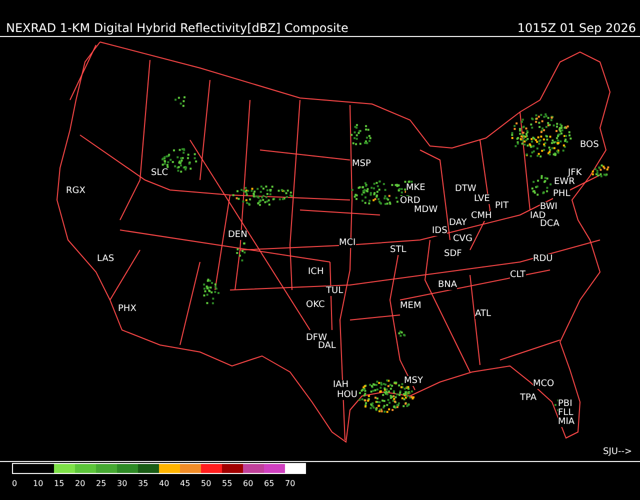  Describe the element at coordinates (60, 484) in the screenshot. I see `legend-label: 15` at that location.